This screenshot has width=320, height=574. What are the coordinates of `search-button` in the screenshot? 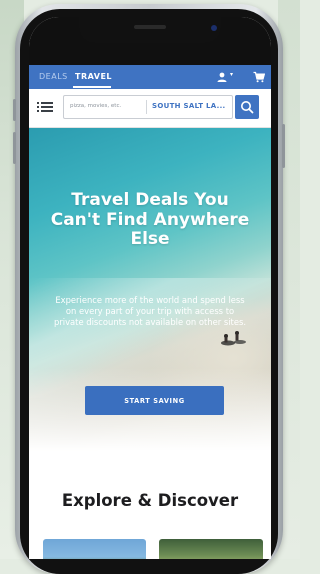 It's located at (247, 107).